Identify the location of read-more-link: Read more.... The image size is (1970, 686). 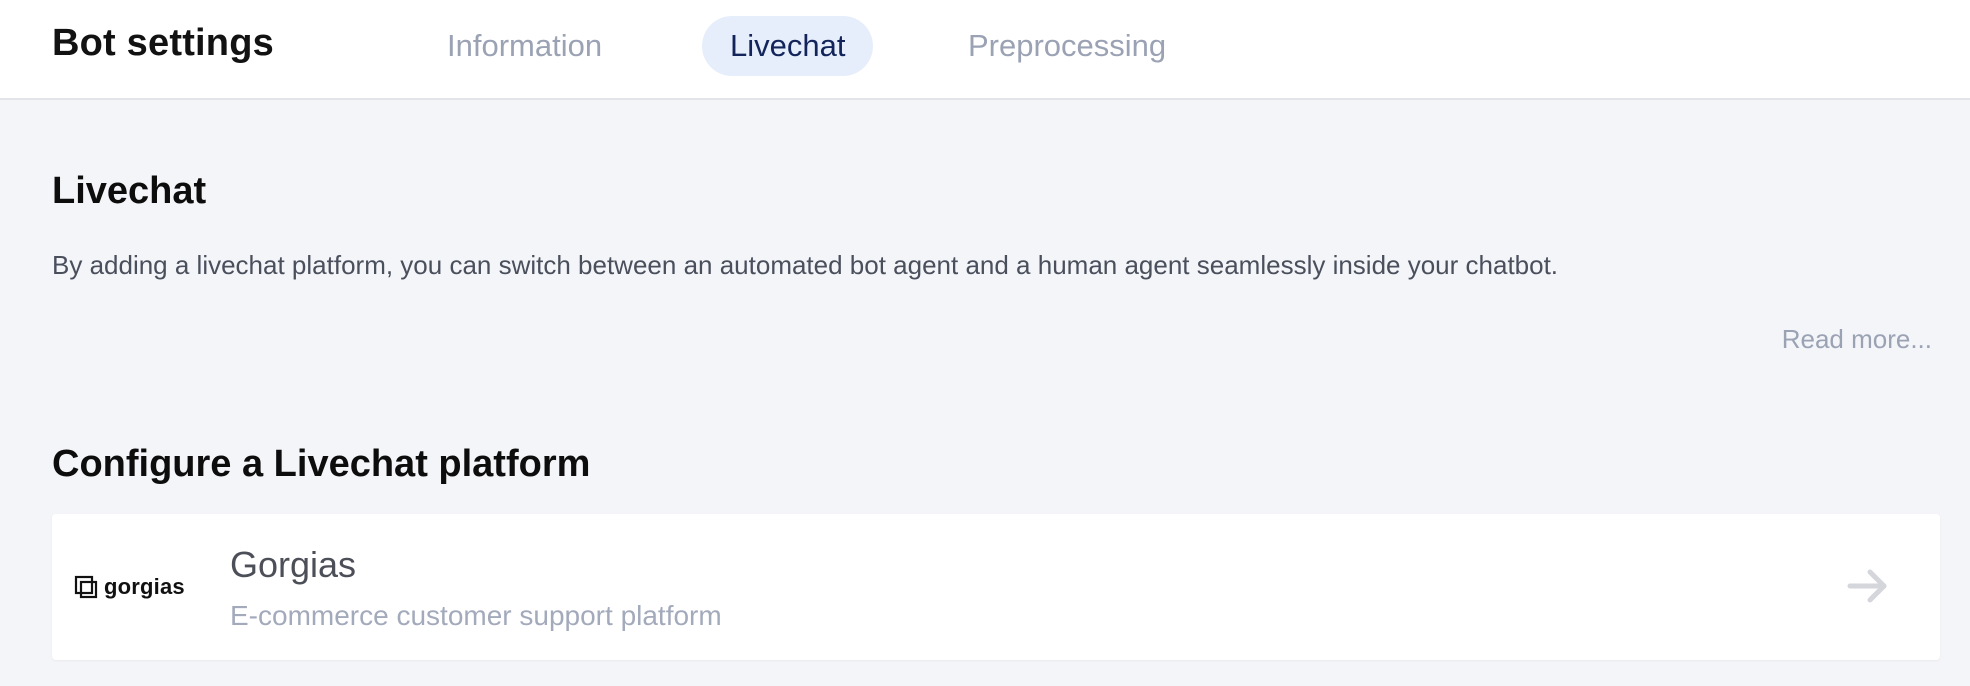
(1857, 339).